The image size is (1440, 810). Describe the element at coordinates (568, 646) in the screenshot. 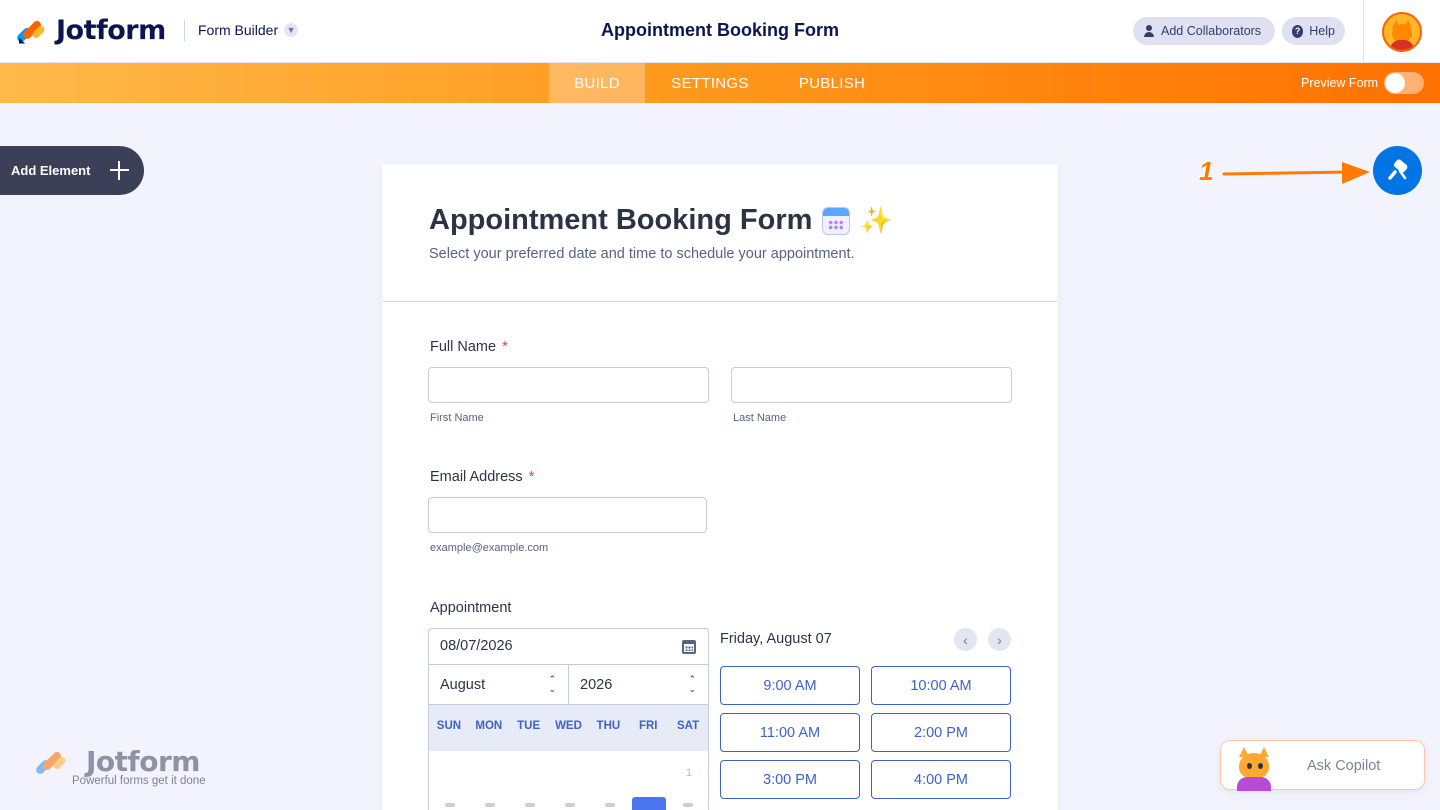

I see `appointment-date-input: 08/07/2026` at that location.